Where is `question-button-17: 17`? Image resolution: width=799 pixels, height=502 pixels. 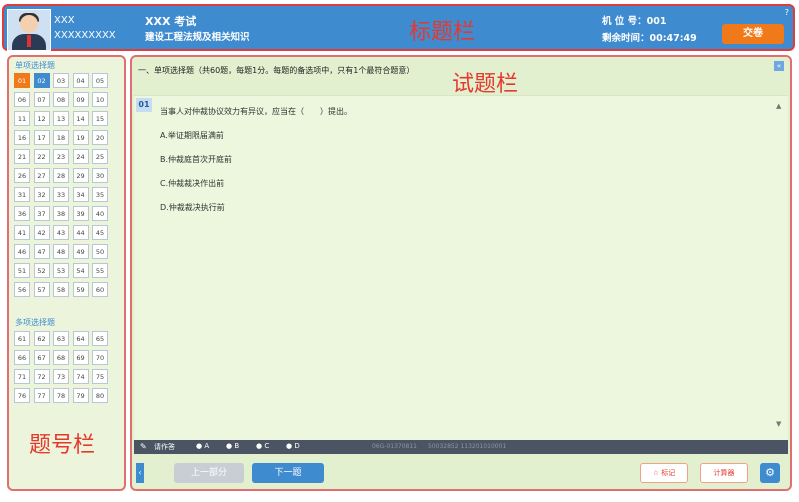
question-button-17: 17 is located at coordinates (41, 137).